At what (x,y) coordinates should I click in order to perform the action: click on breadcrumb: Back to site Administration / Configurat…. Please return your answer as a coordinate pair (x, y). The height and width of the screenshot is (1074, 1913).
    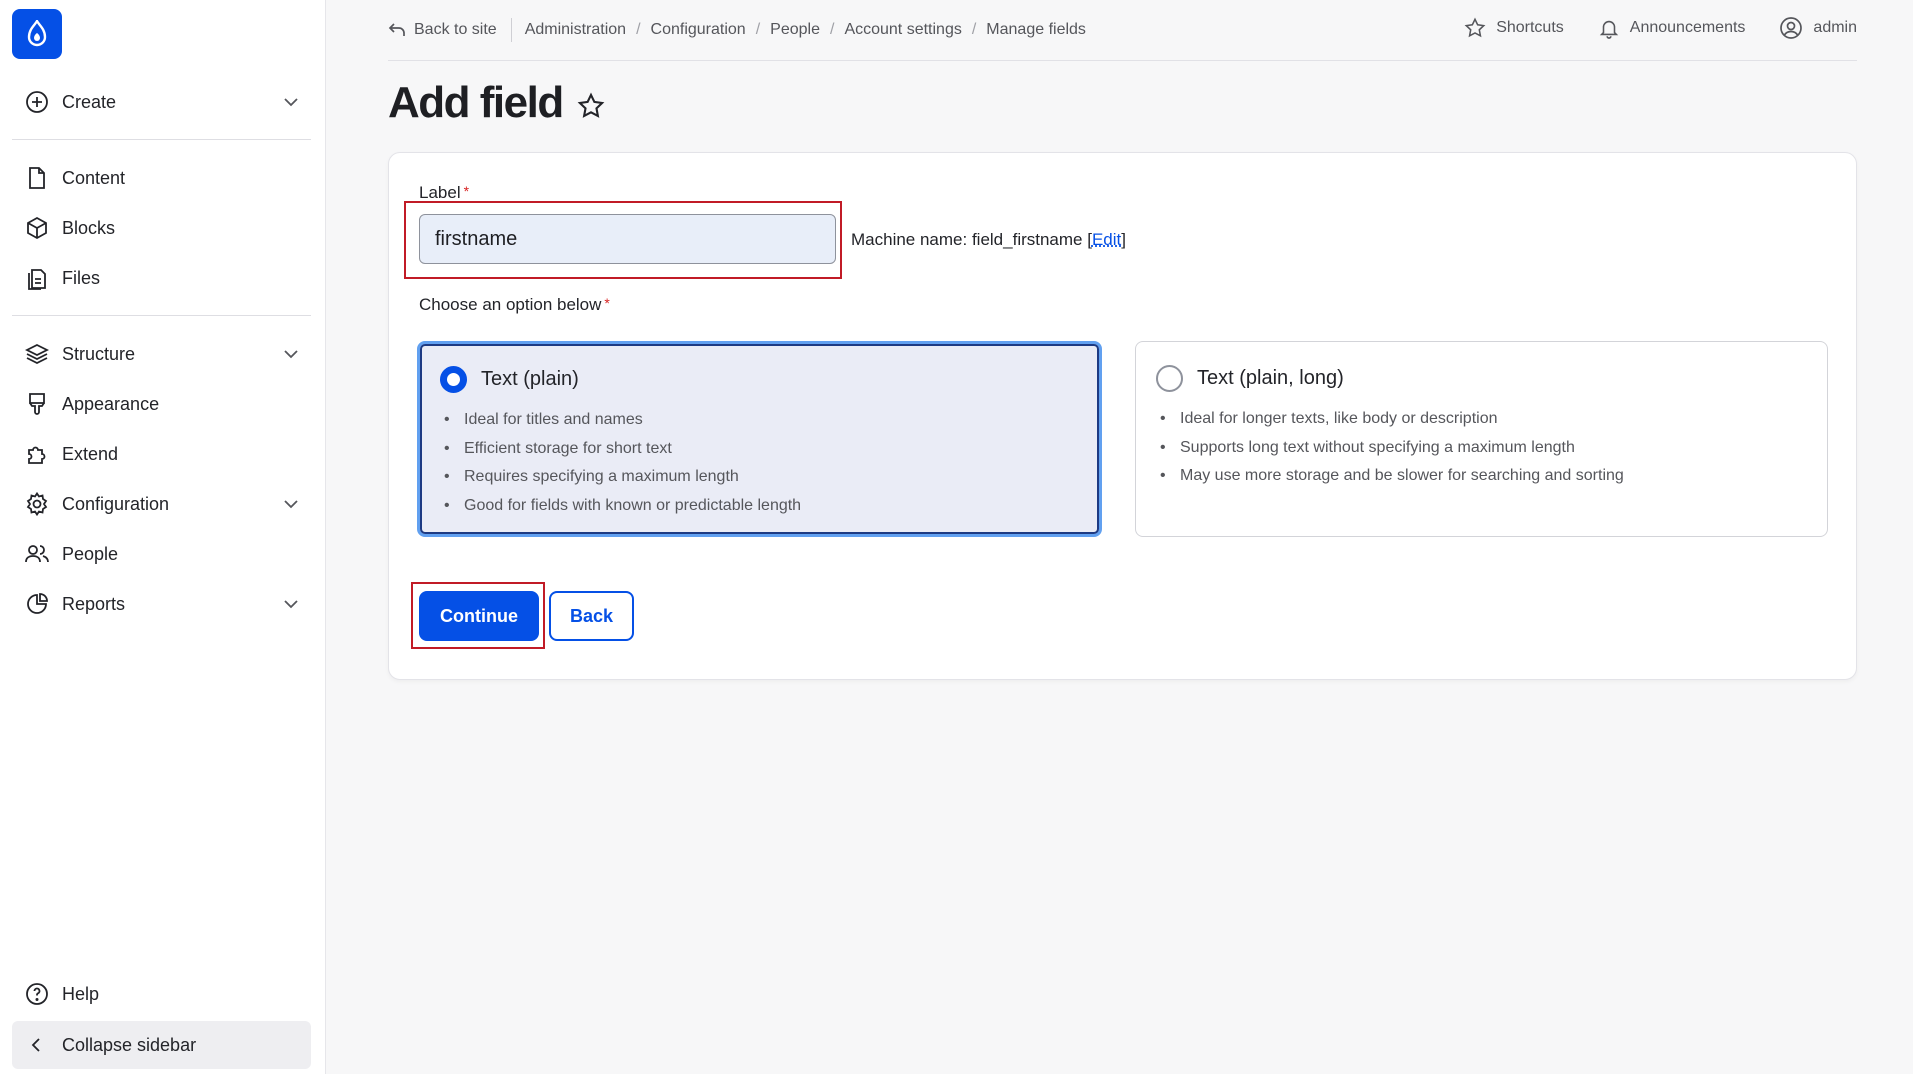
    Looking at the image, I should click on (737, 30).